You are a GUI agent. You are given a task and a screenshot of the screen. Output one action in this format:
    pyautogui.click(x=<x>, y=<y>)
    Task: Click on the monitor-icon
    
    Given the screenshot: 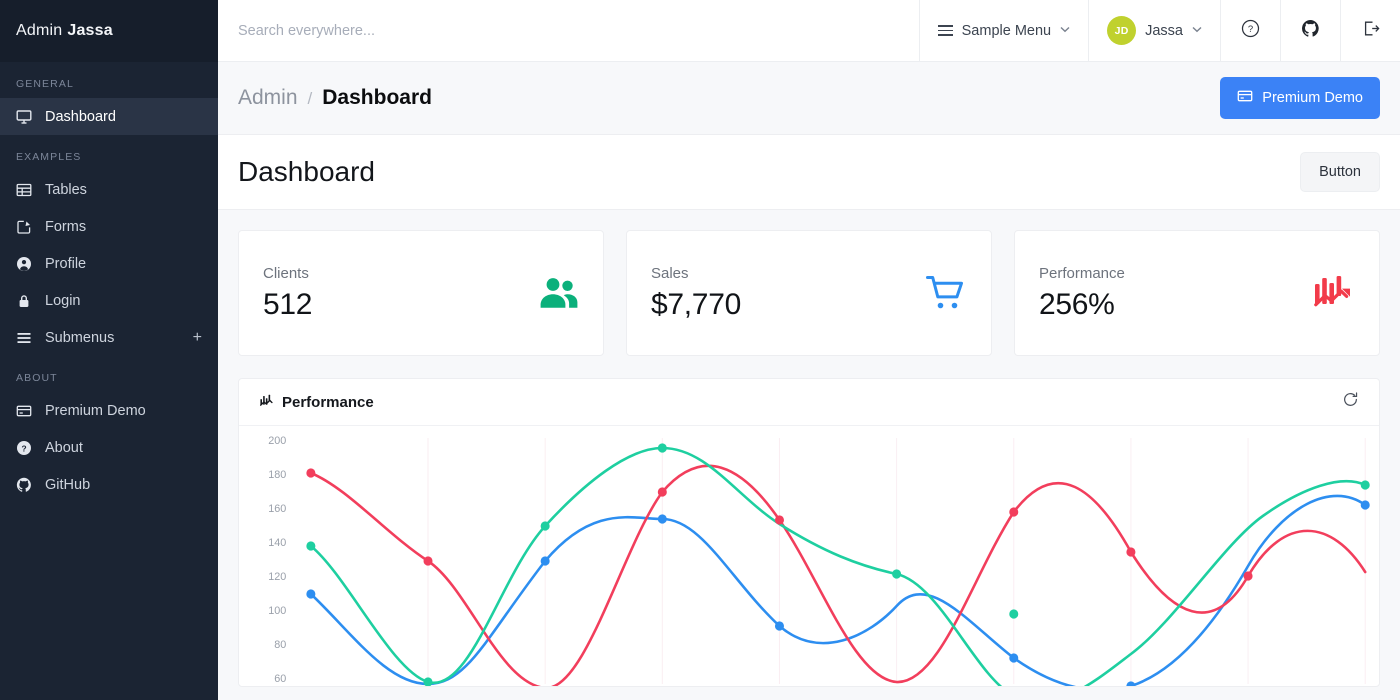 What is the action you would take?
    pyautogui.click(x=27, y=117)
    